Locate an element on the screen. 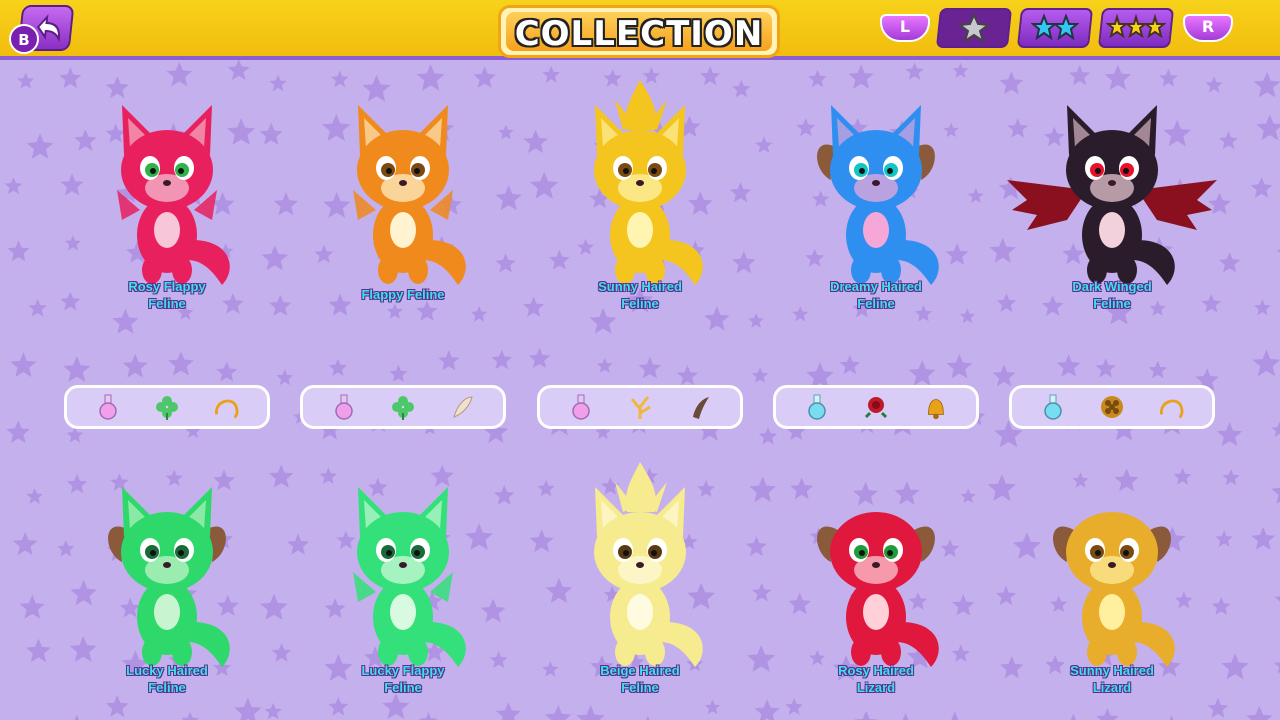 The image size is (1280, 720). golden-branch-icon is located at coordinates (640, 407).